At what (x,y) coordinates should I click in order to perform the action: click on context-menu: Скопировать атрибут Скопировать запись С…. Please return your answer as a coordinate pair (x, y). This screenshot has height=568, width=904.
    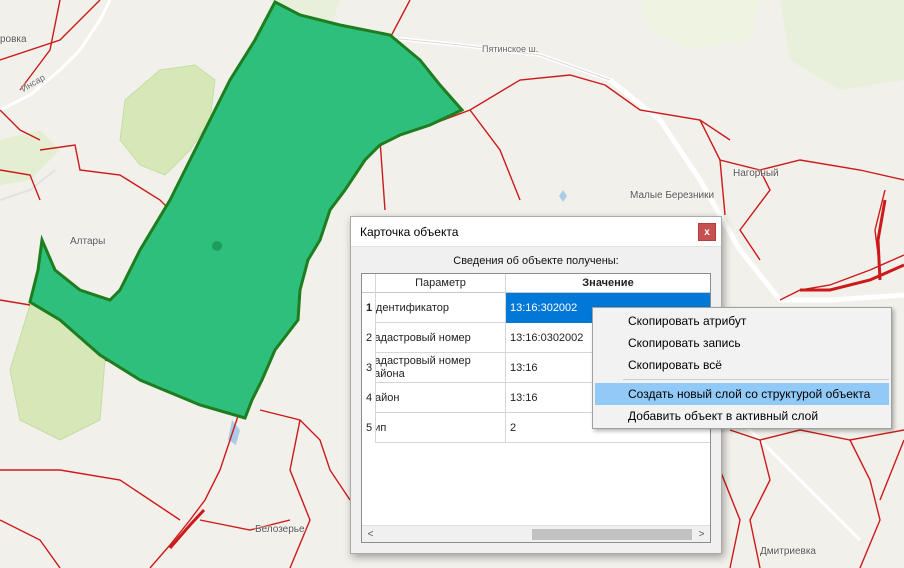
    Looking at the image, I should click on (742, 368).